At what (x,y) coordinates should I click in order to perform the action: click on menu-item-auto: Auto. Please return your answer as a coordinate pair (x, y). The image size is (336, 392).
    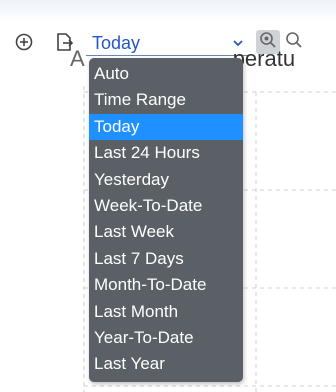
    Looking at the image, I should click on (166, 74).